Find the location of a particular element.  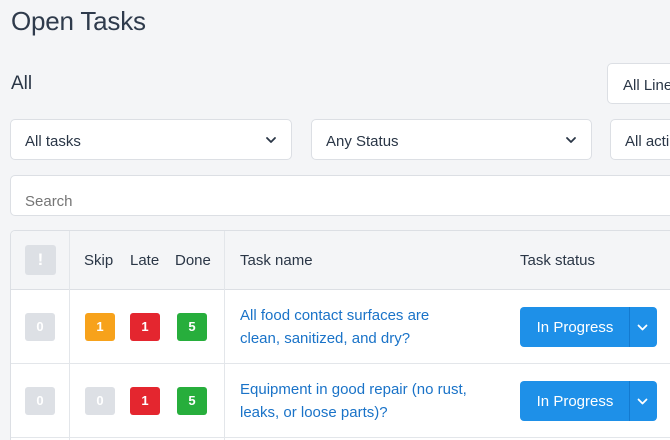

section-label: All is located at coordinates (22, 83).